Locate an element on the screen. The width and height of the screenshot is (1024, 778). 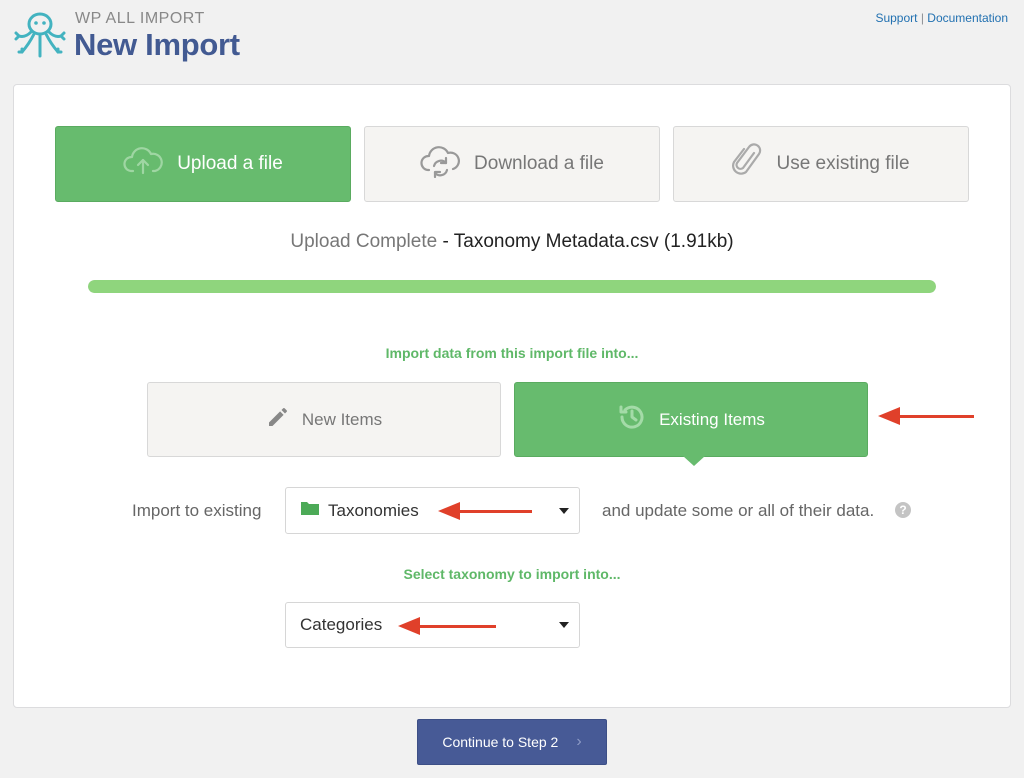
existing-items-button: Existing Items is located at coordinates (691, 424).